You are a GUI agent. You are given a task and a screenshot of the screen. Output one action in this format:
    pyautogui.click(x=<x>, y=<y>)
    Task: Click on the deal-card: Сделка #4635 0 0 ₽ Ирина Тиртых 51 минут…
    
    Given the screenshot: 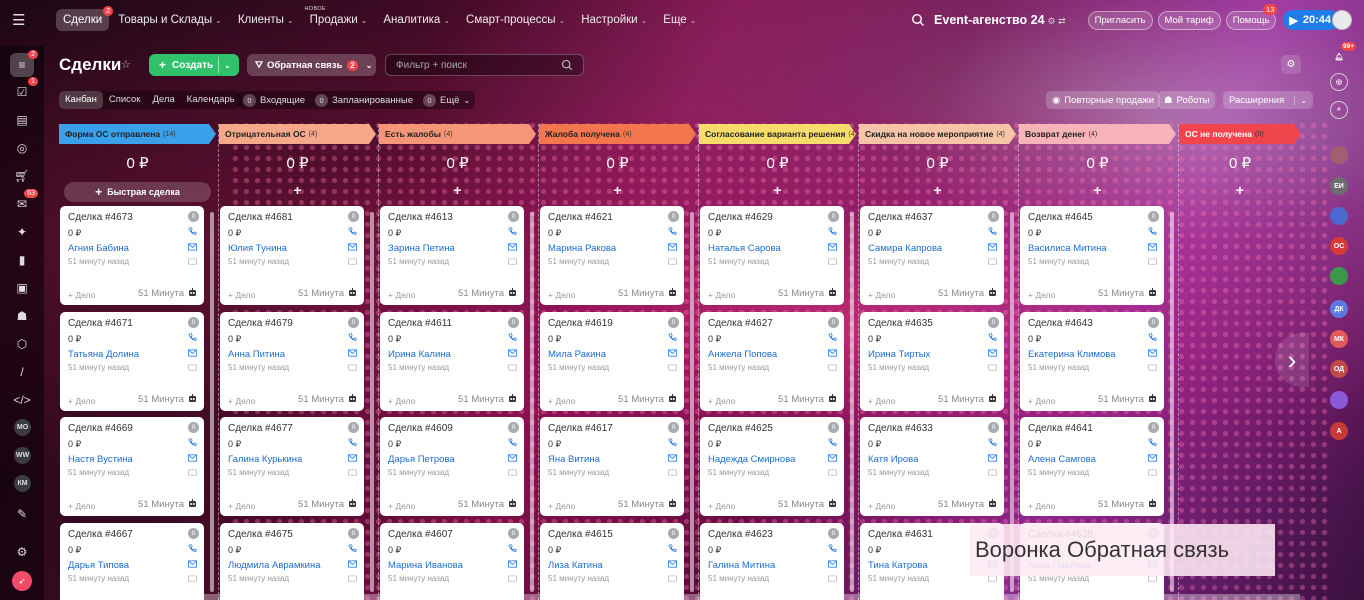 What is the action you would take?
    pyautogui.click(x=932, y=361)
    